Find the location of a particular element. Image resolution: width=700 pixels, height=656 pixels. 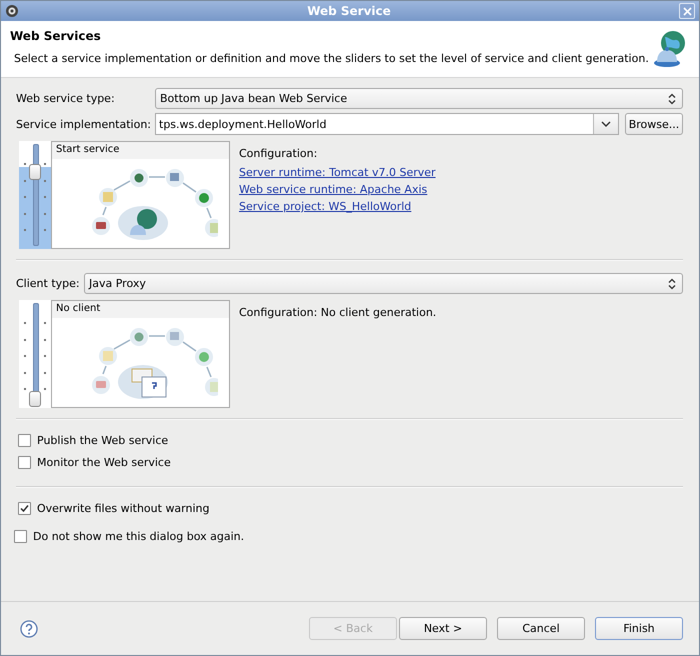

service-implementation-field: tps.ws.deployment.HelloWorld is located at coordinates (387, 124).